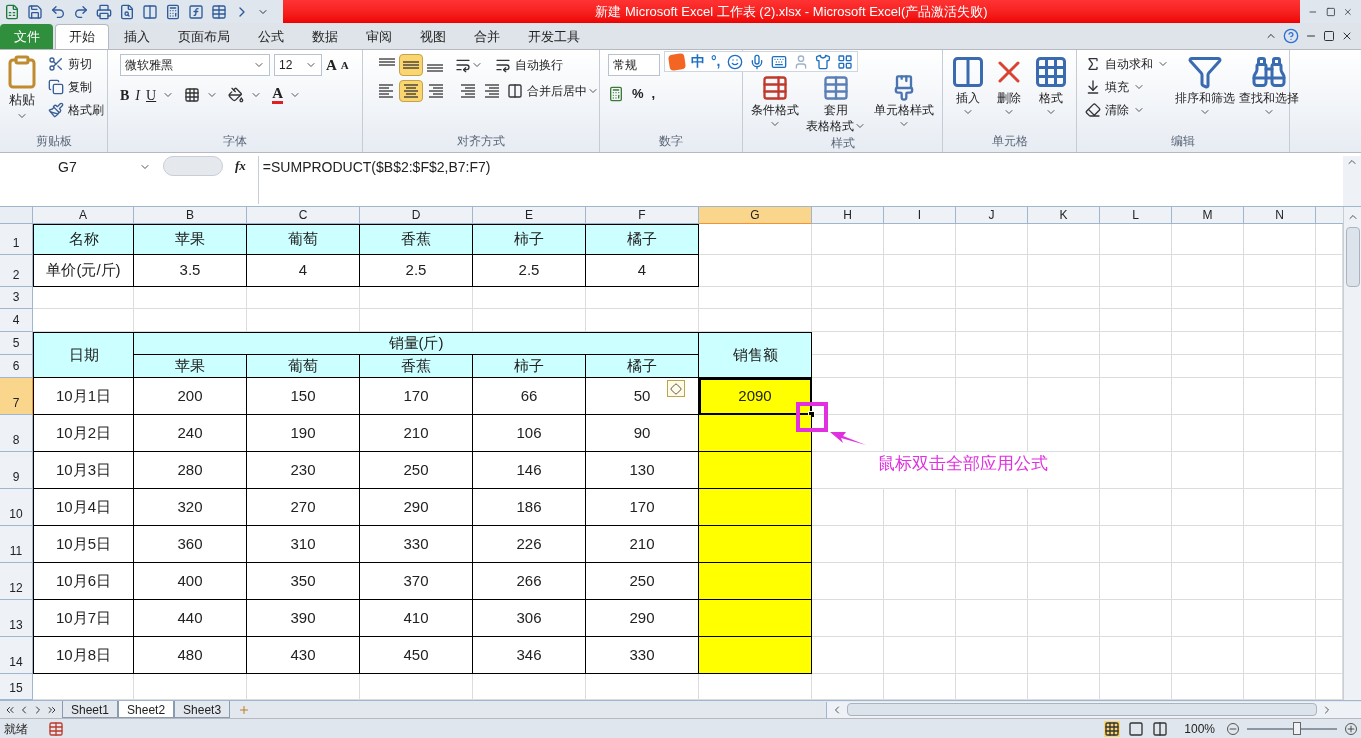 The height and width of the screenshot is (738, 1361). I want to click on number-style-button: %, so click(638, 94).